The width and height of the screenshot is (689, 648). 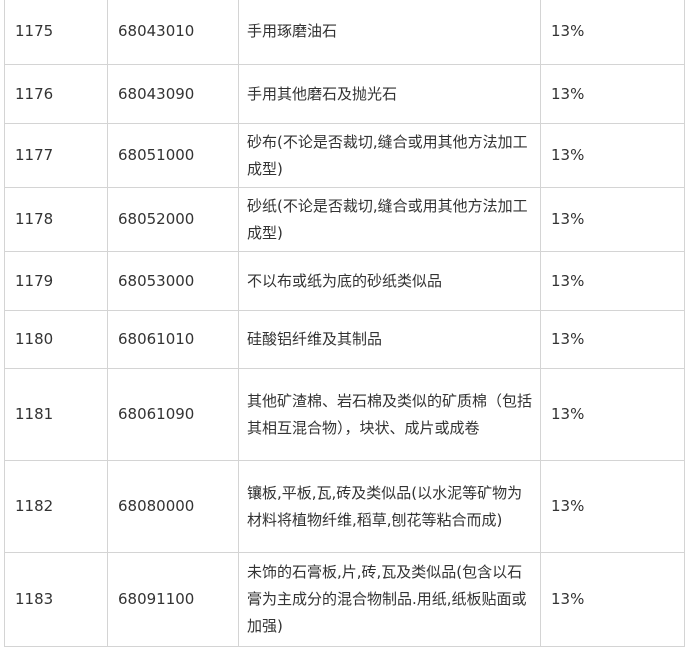 What do you see at coordinates (56, 414) in the screenshot?
I see `row-number: 1181` at bounding box center [56, 414].